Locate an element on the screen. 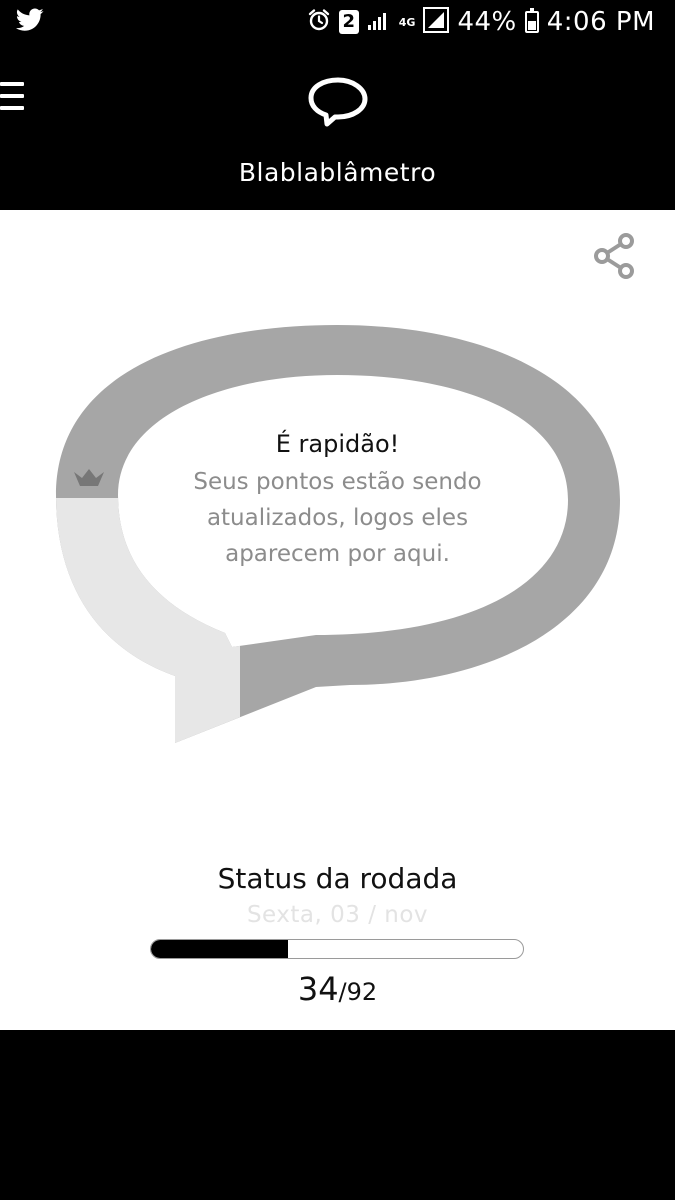 The image size is (675, 1200). app-header: Blablablâmetro is located at coordinates (337, 127).